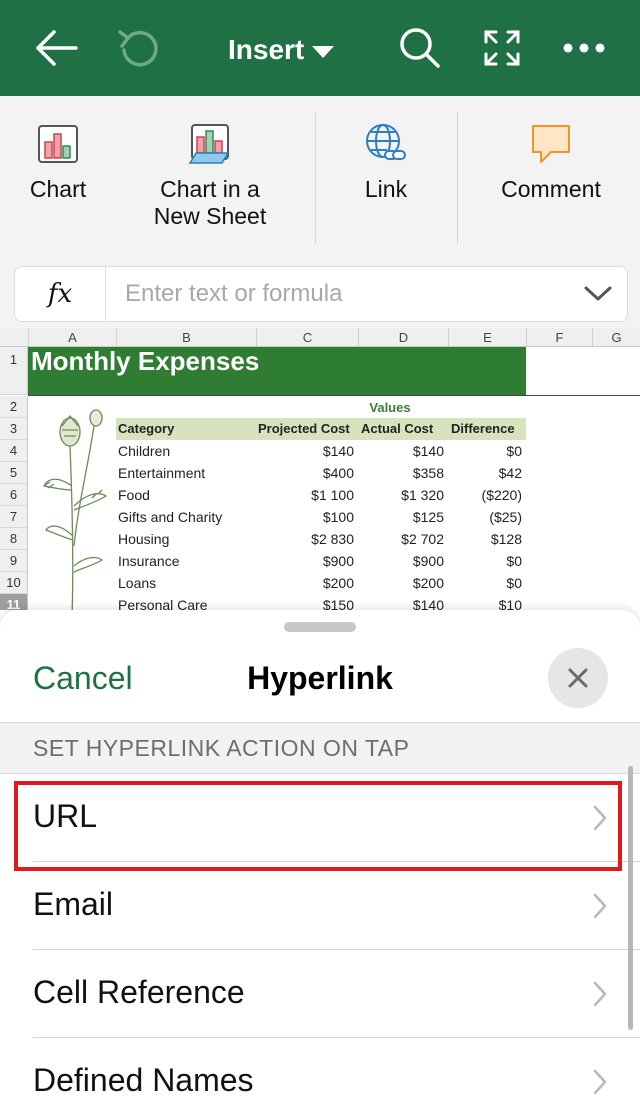  Describe the element at coordinates (485, 473) in the screenshot. I see `value-cell: $42` at that location.